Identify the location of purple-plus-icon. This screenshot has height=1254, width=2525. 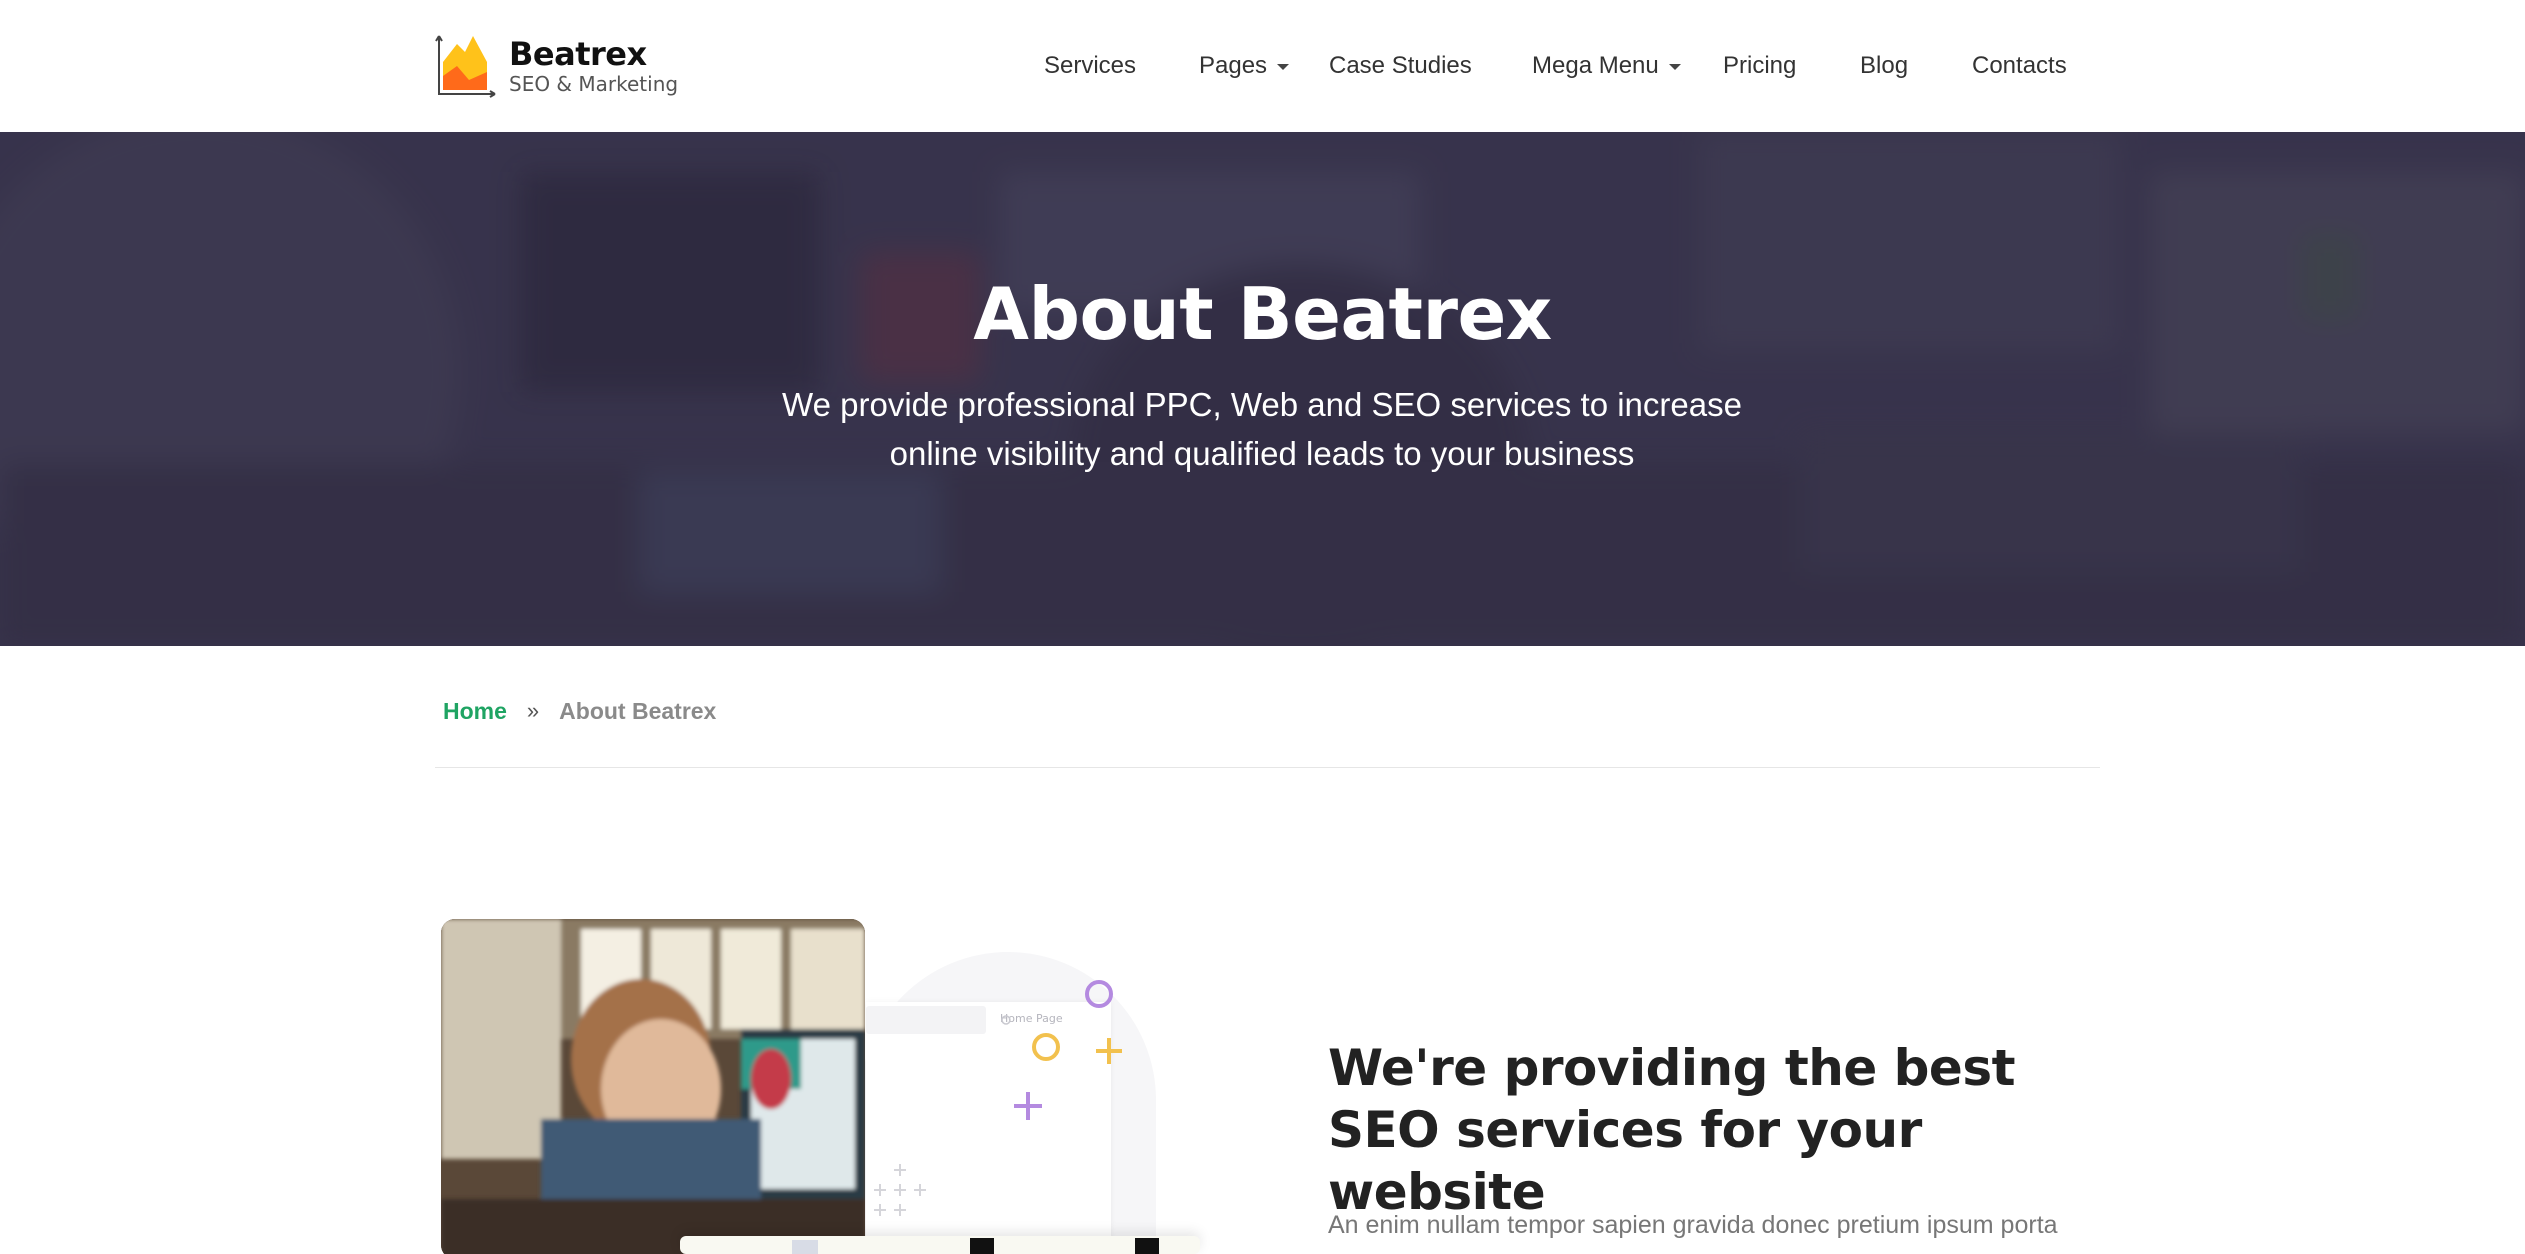
(1028, 1106).